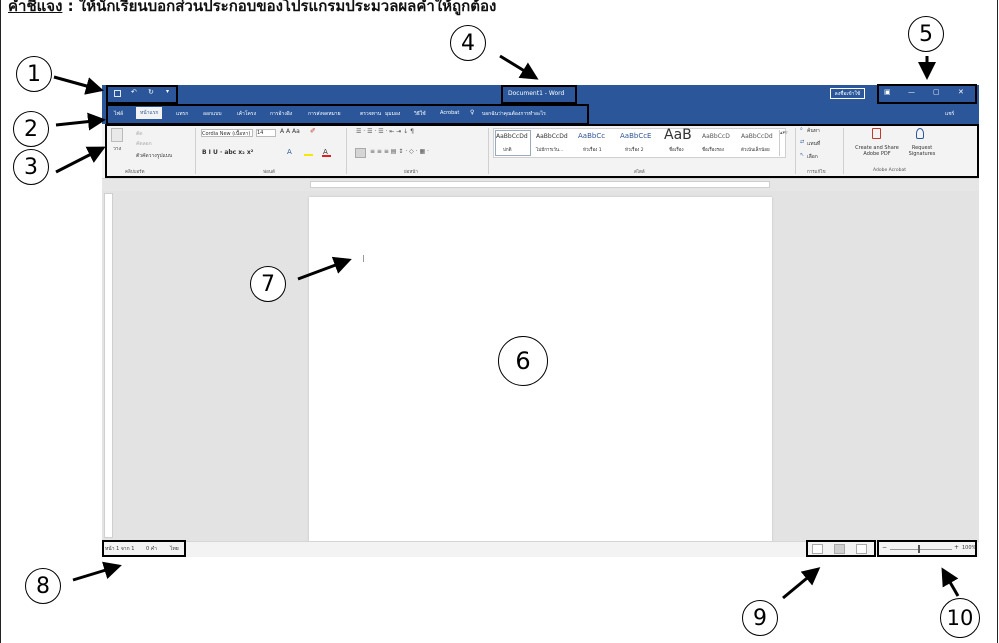  What do you see at coordinates (926, 34) in the screenshot?
I see `callout-5: 5` at bounding box center [926, 34].